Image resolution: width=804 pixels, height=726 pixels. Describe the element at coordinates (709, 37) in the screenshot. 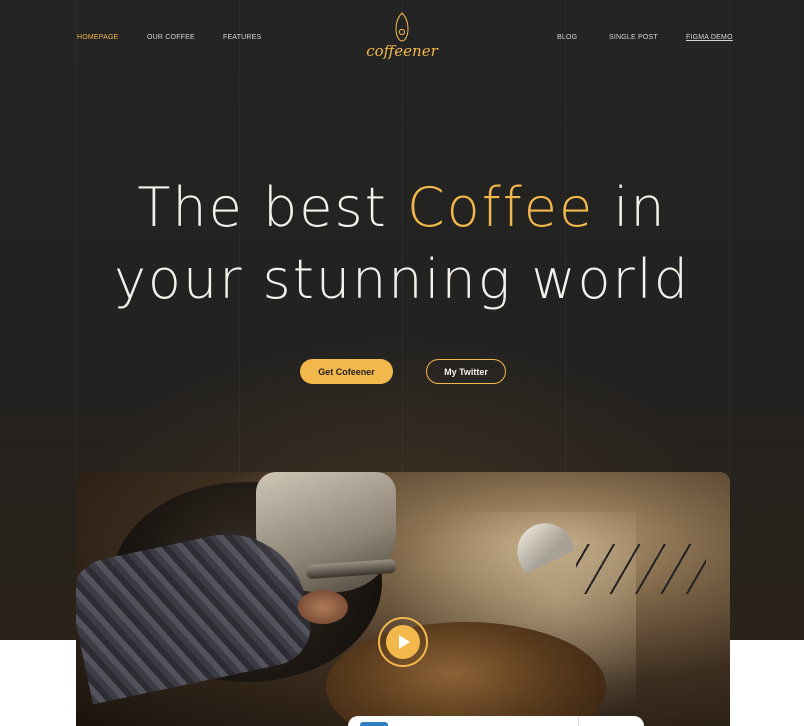

I see `nav-figma-demo: FIGMA DEMO` at that location.